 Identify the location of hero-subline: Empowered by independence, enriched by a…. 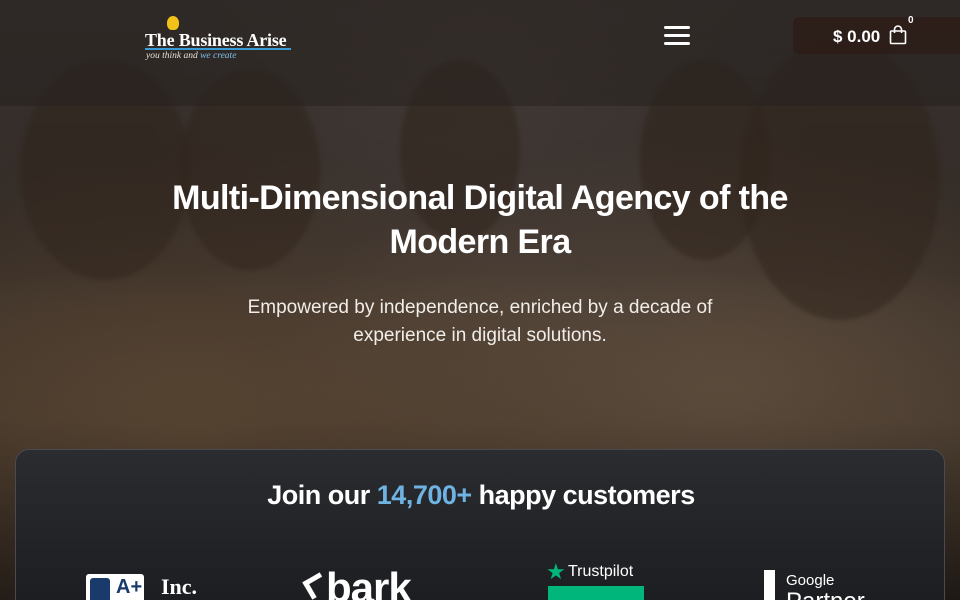
(480, 321).